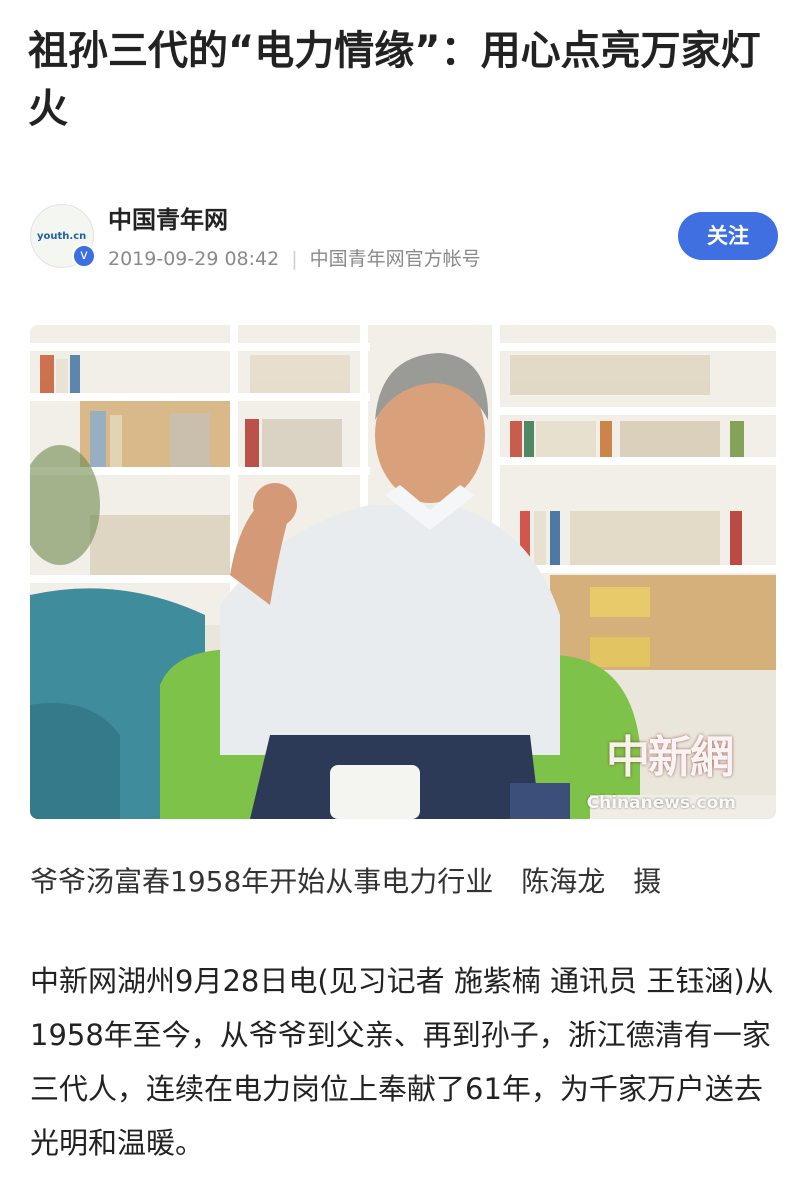 The image size is (805, 1200). I want to click on photo-caption: 爷爷汤富春1958年开始从事电力行业 陈海龙摄, so click(405, 880).